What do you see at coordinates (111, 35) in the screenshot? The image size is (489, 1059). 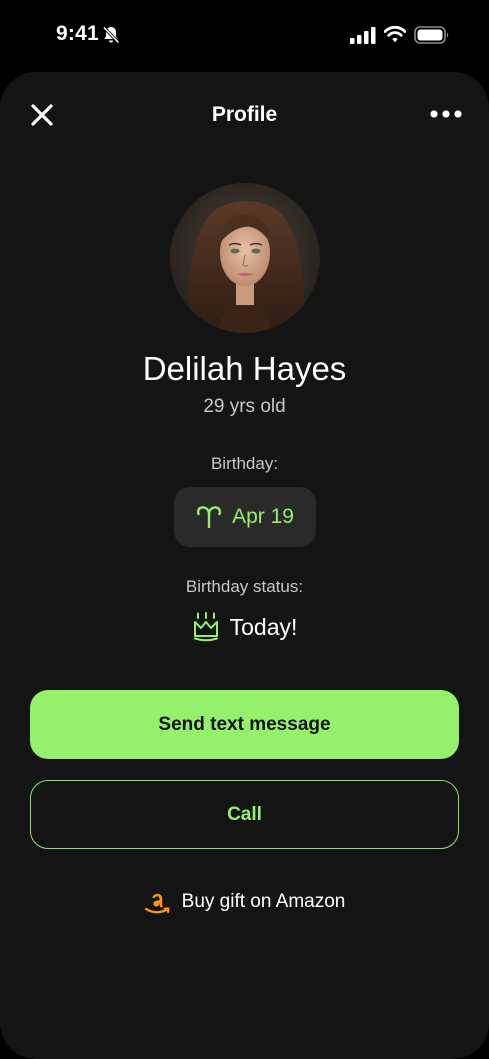 I see `bell-slash-icon` at bounding box center [111, 35].